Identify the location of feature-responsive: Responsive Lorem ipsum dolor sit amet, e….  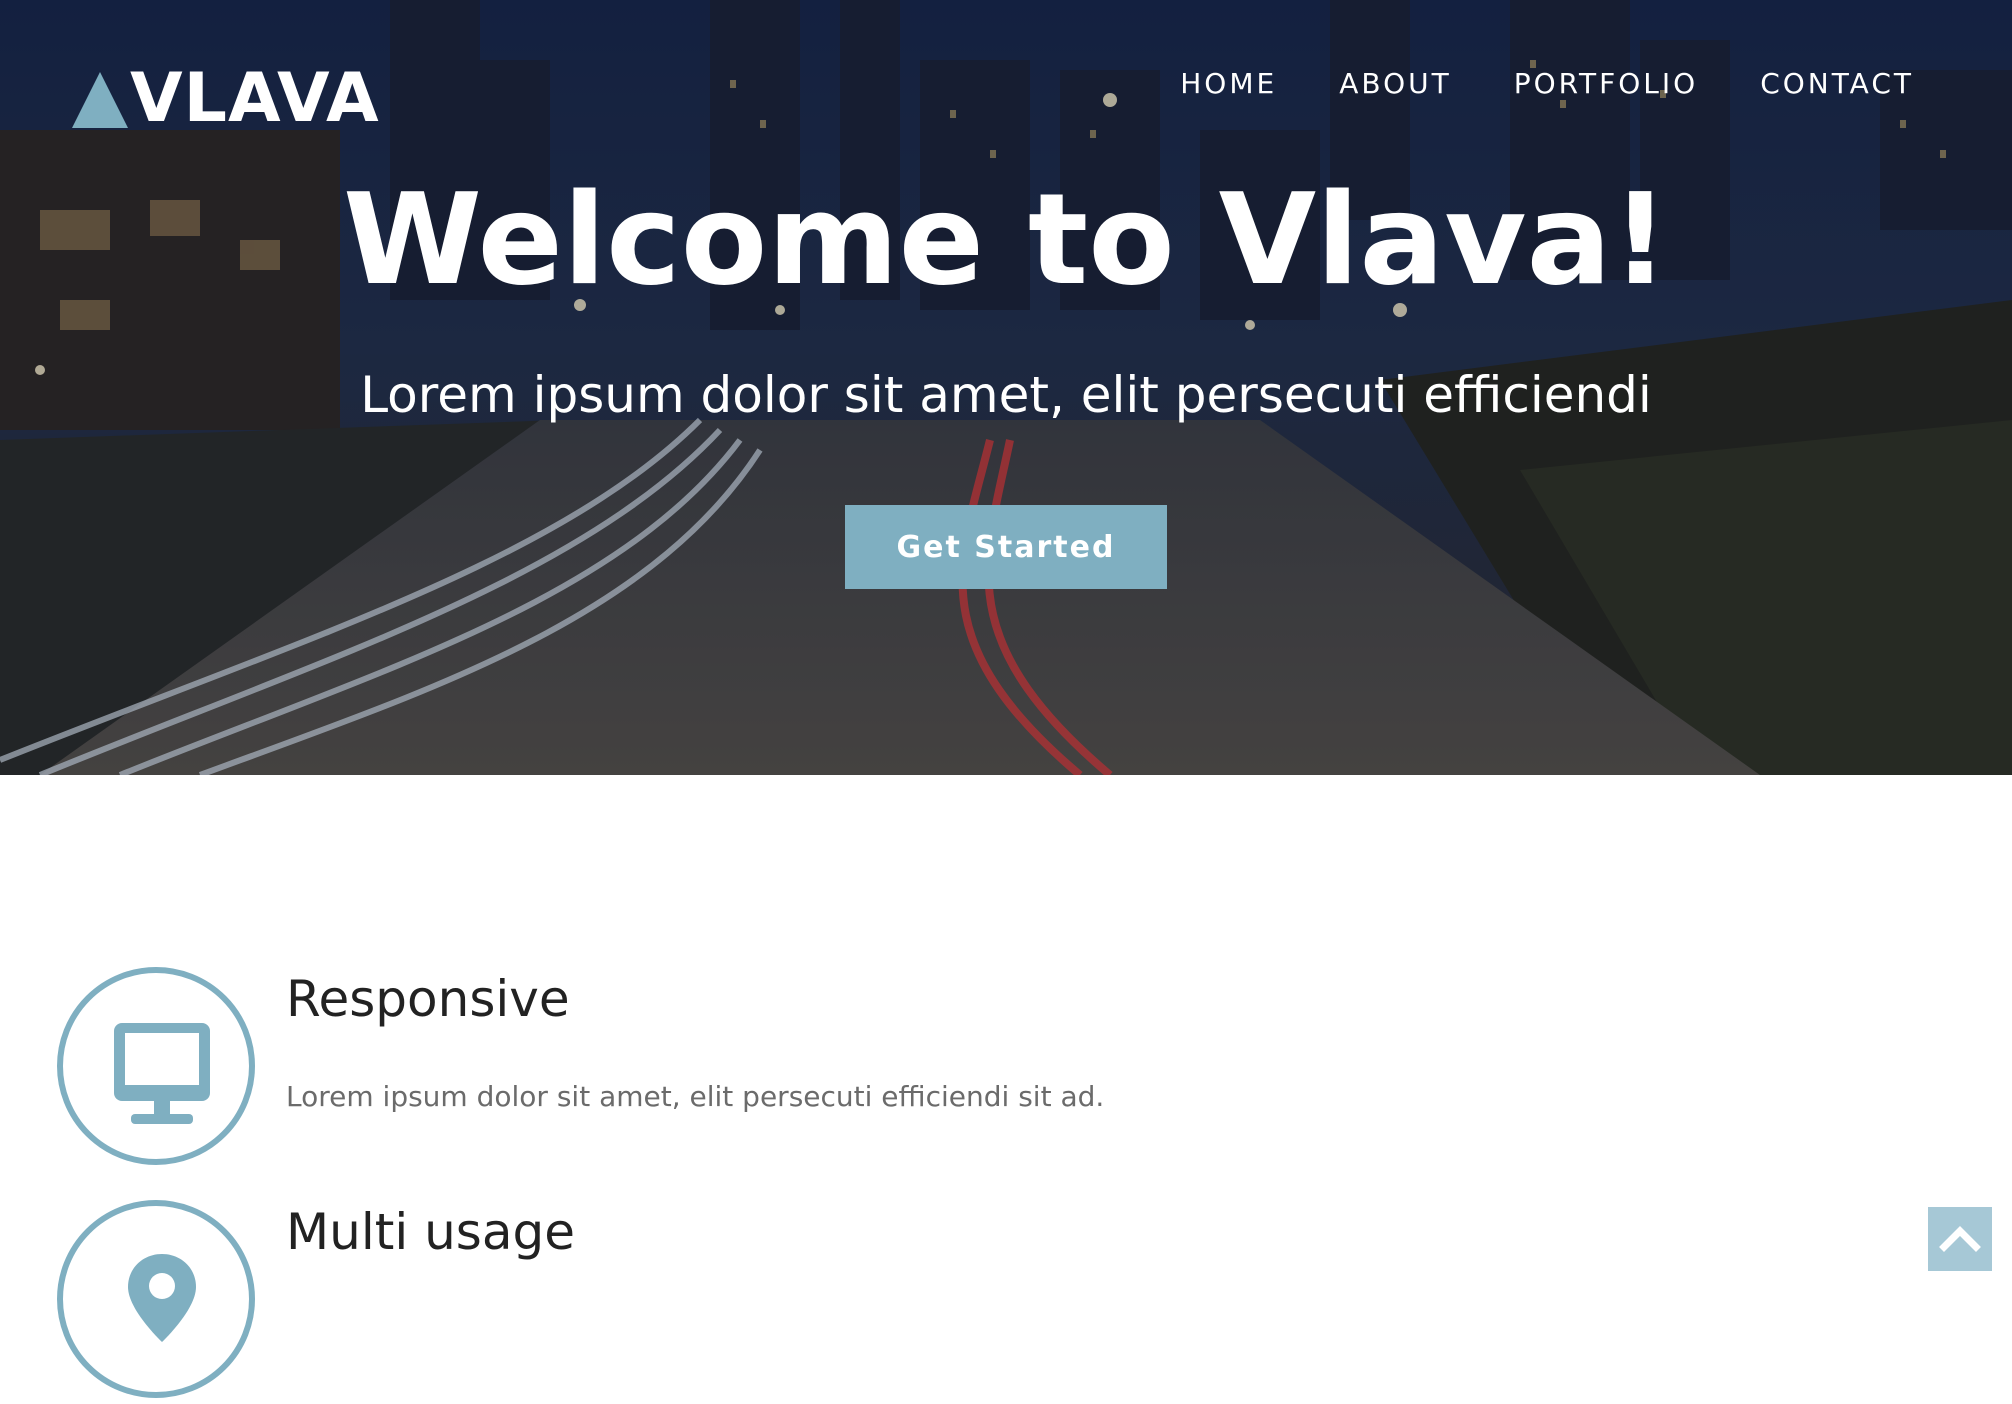
(1007, 1067).